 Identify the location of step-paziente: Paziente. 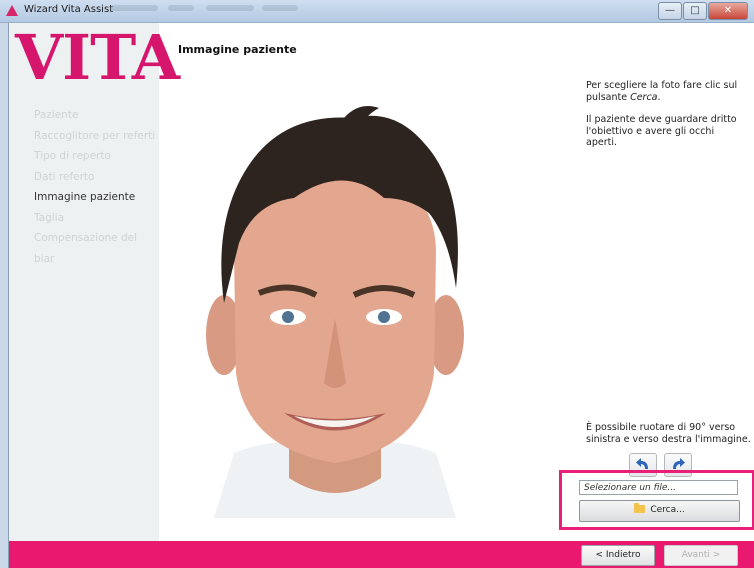
(56, 115).